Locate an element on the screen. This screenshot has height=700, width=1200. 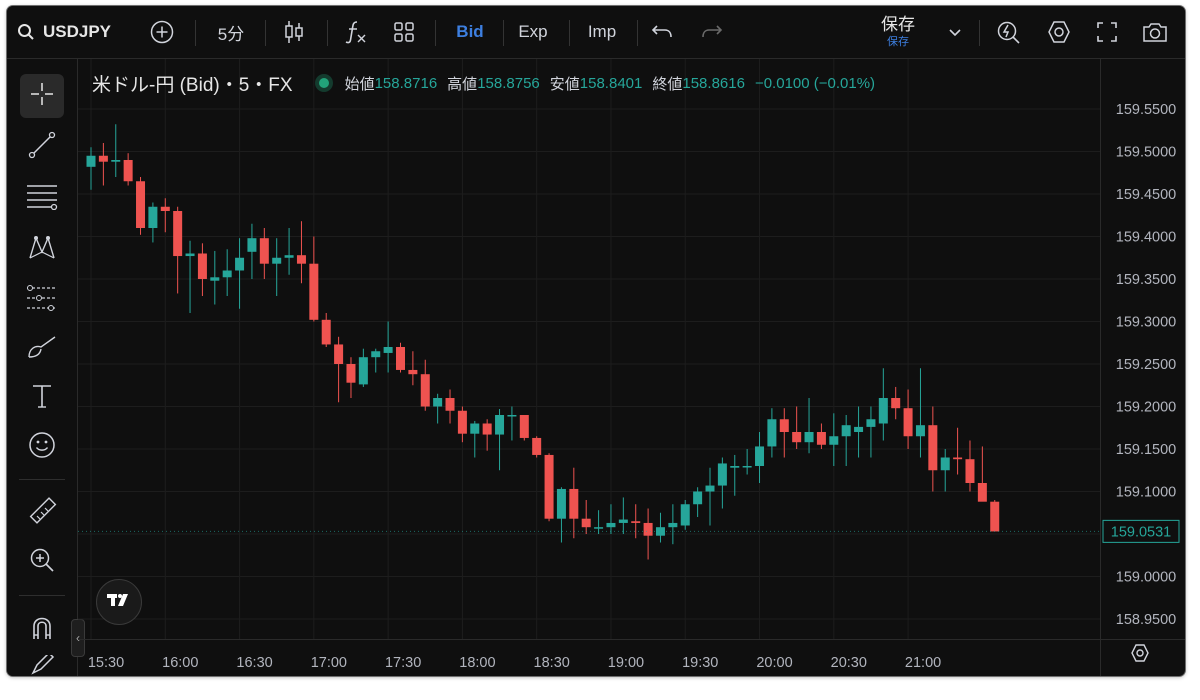
tradingview-logo is located at coordinates (119, 602).